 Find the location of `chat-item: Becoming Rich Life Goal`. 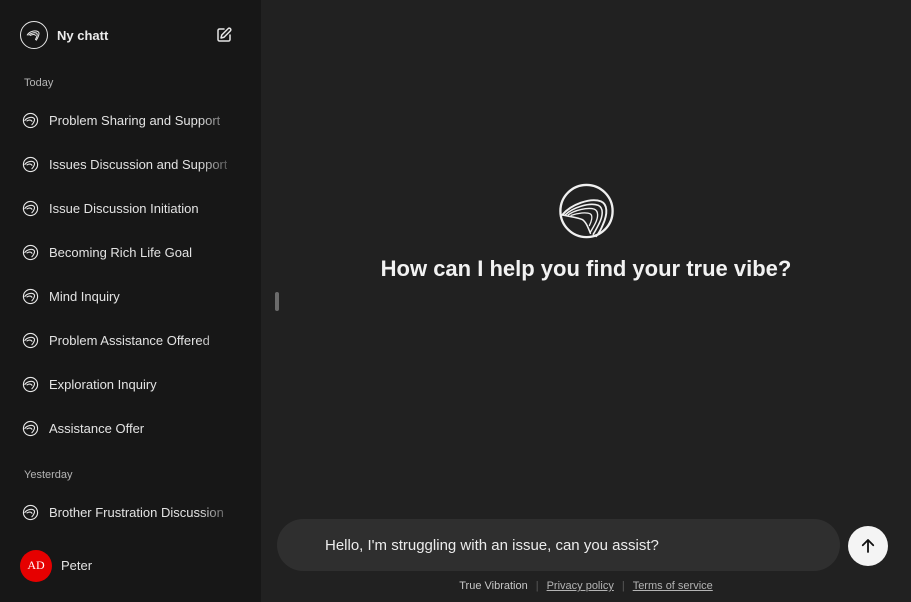

chat-item: Becoming Rich Life Goal is located at coordinates (131, 252).